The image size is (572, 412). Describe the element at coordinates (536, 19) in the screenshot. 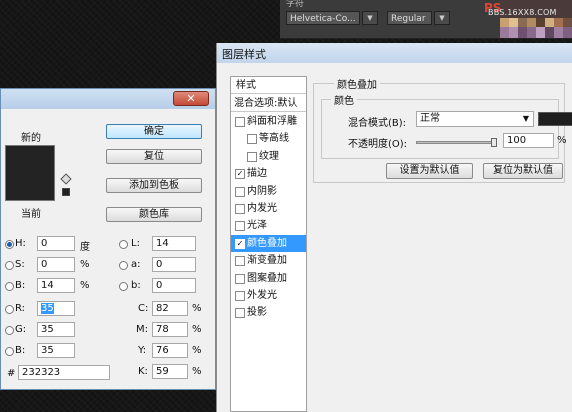

I see `color-swatches-panel` at that location.